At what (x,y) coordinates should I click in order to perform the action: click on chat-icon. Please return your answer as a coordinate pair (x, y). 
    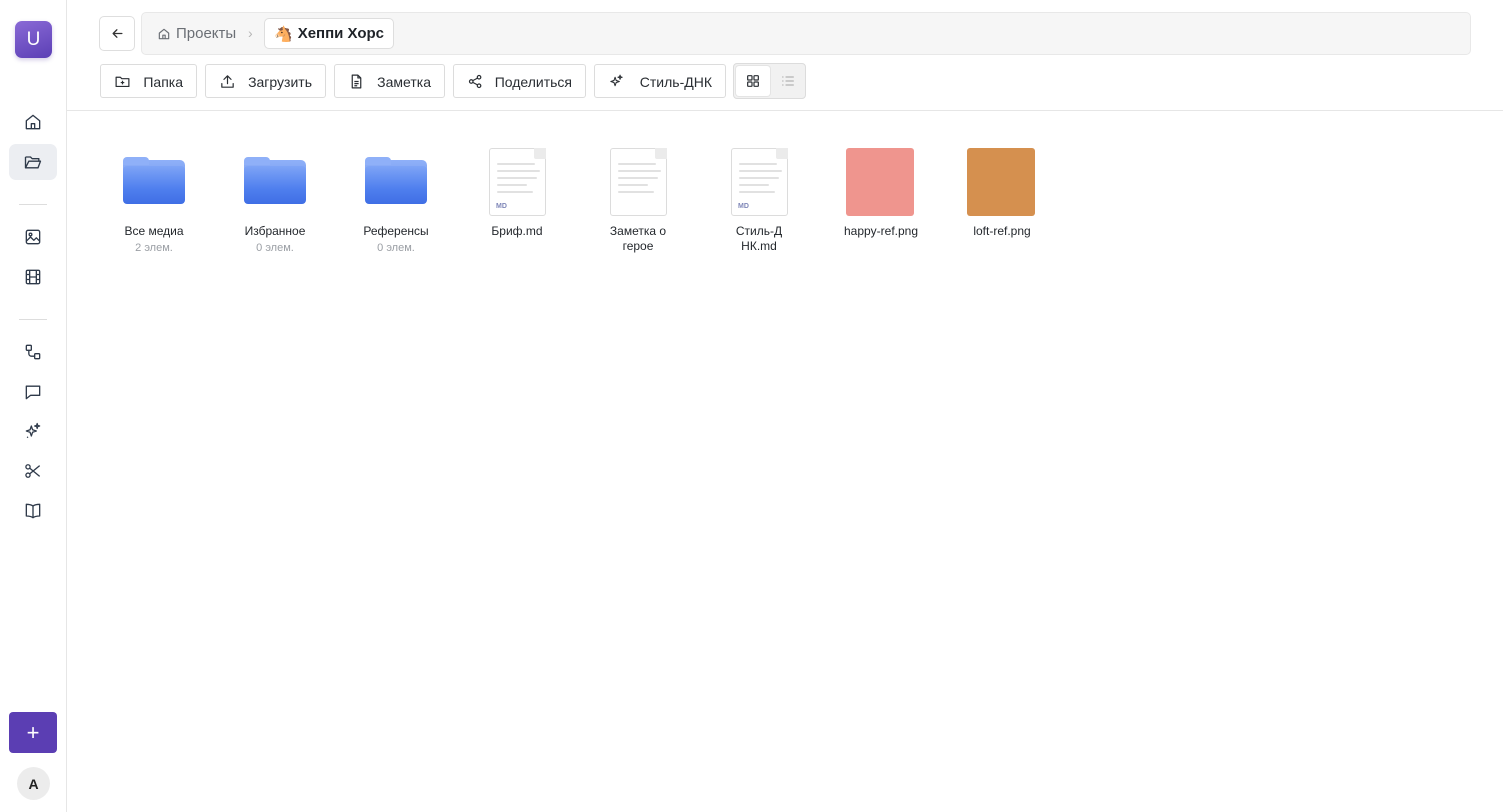
    Looking at the image, I should click on (33, 392).